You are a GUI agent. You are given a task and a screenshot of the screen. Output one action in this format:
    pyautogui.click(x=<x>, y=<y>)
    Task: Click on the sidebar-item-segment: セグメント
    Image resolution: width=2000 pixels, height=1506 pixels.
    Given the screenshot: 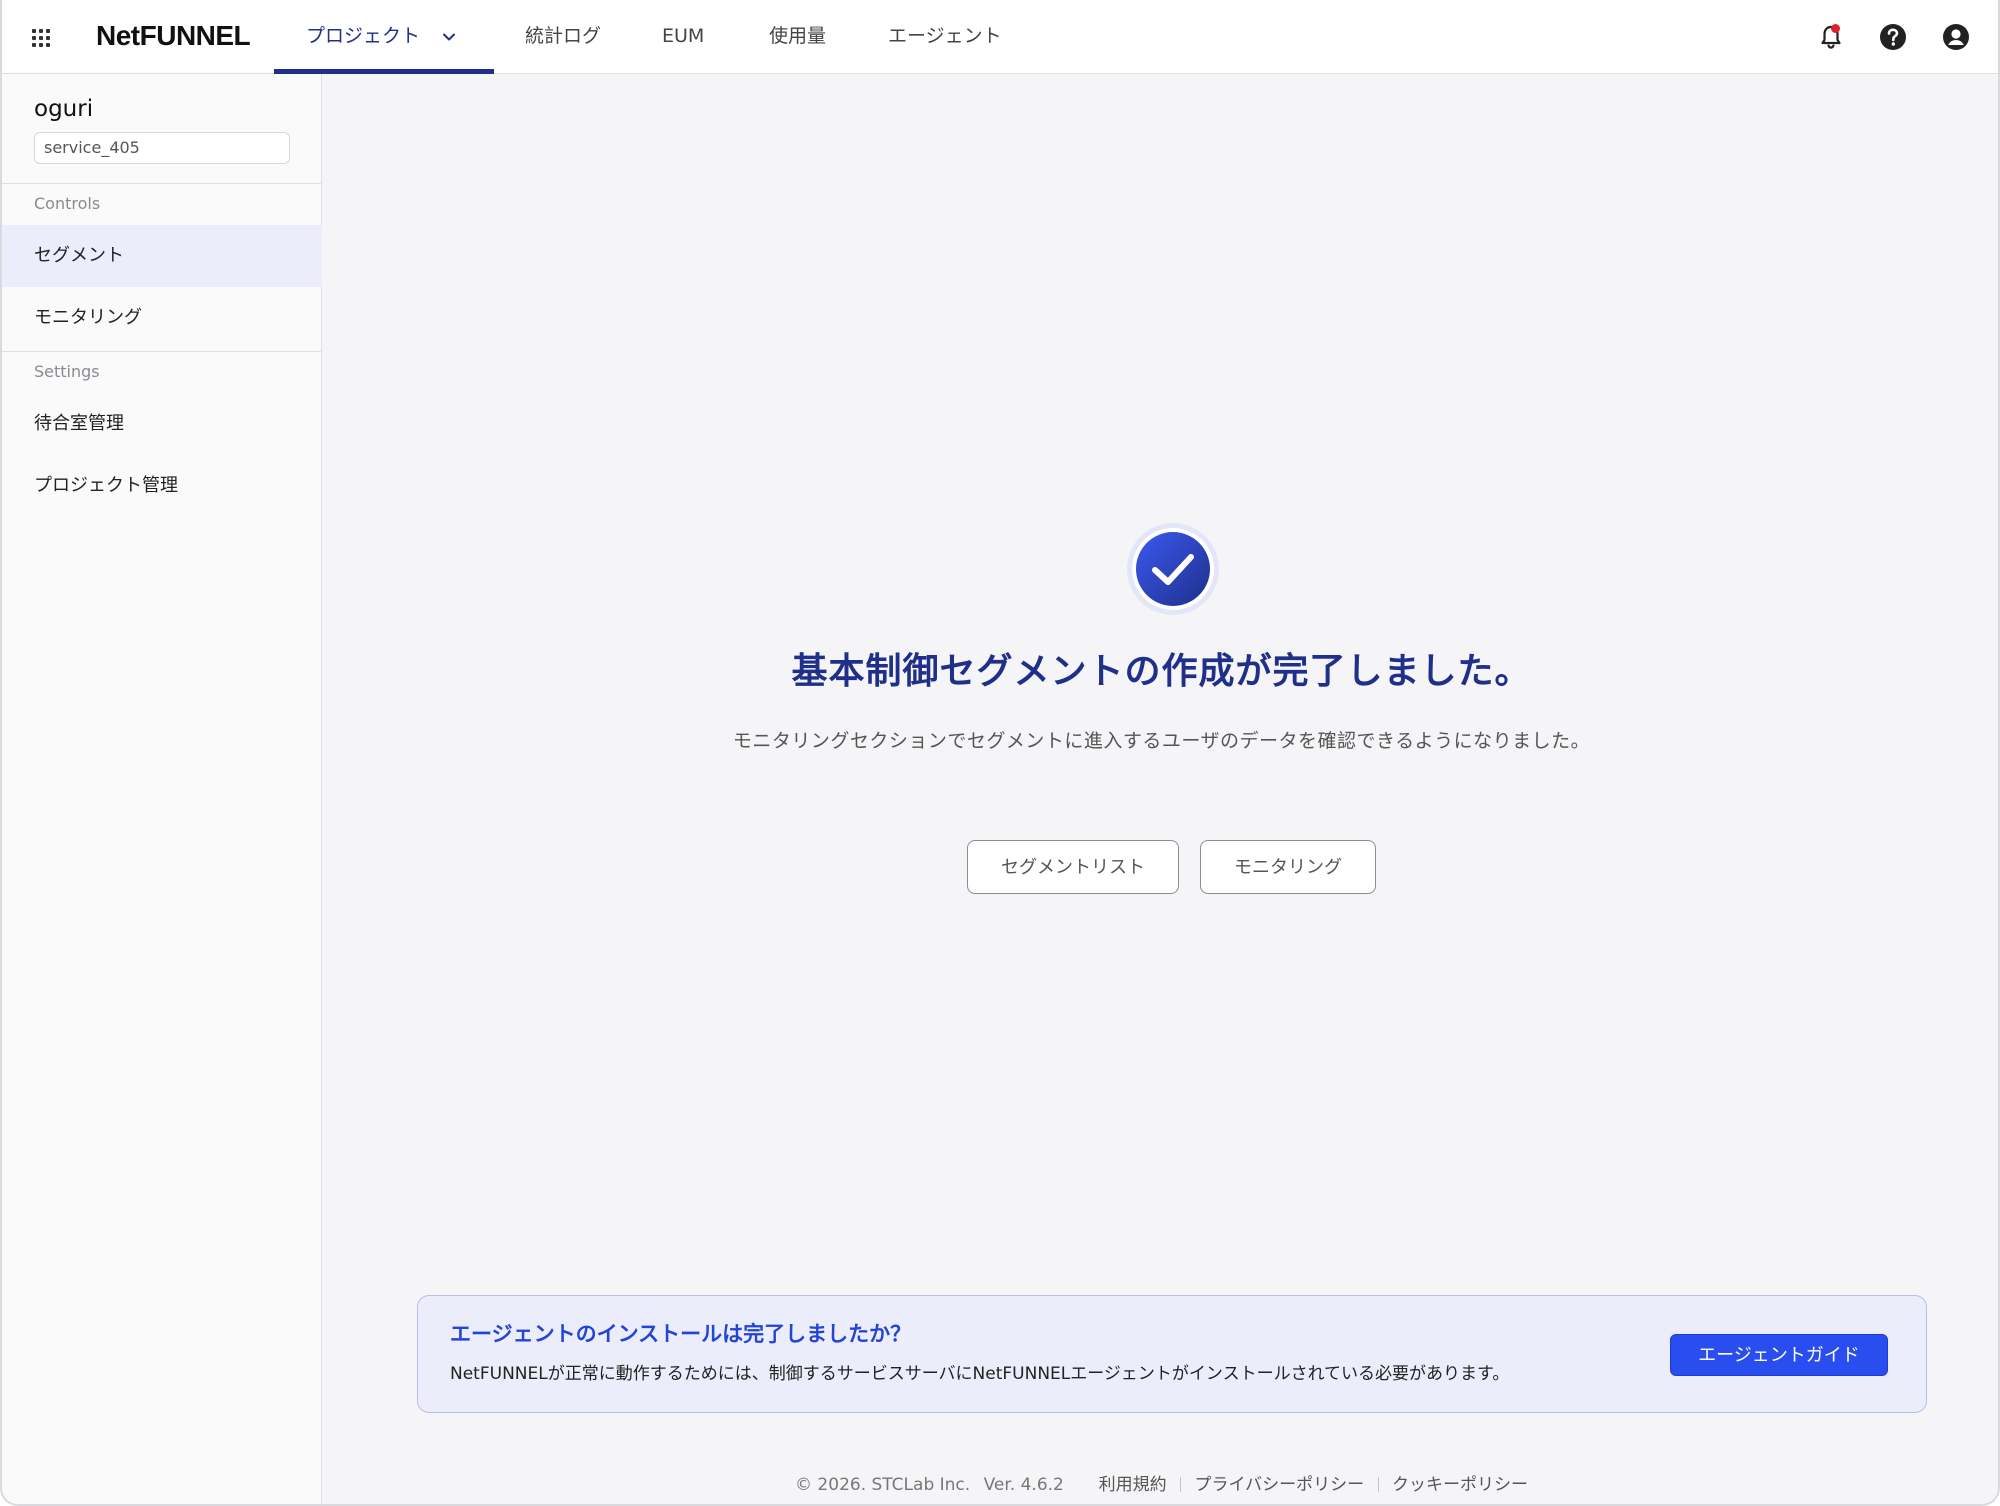 What is the action you would take?
    pyautogui.click(x=162, y=256)
    